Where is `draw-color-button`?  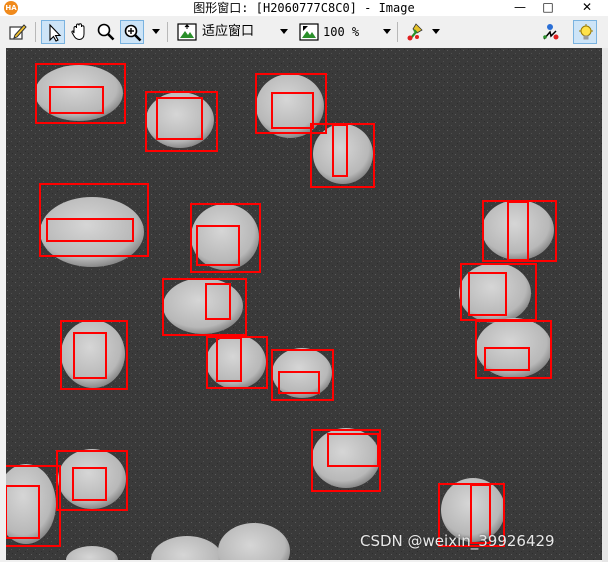 draw-color-button is located at coordinates (415, 32).